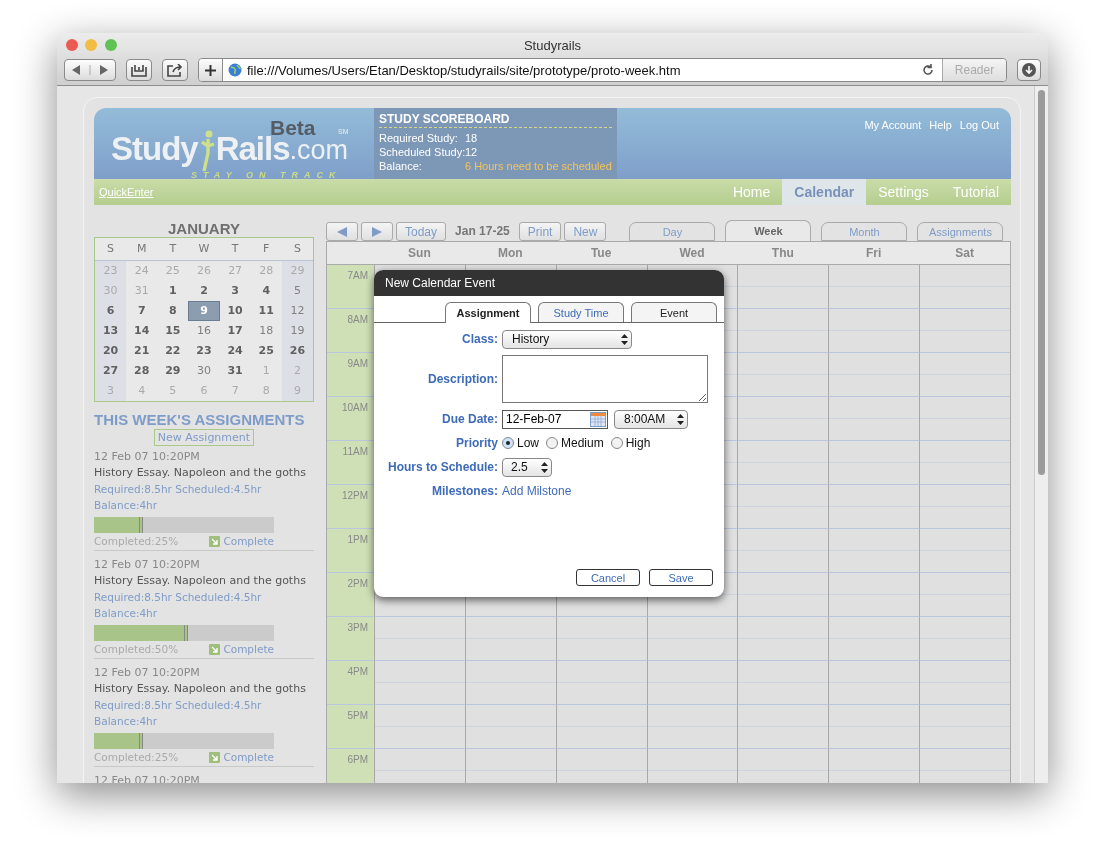  Describe the element at coordinates (350, 287) in the screenshot. I see `hour-label: 7AM` at that location.